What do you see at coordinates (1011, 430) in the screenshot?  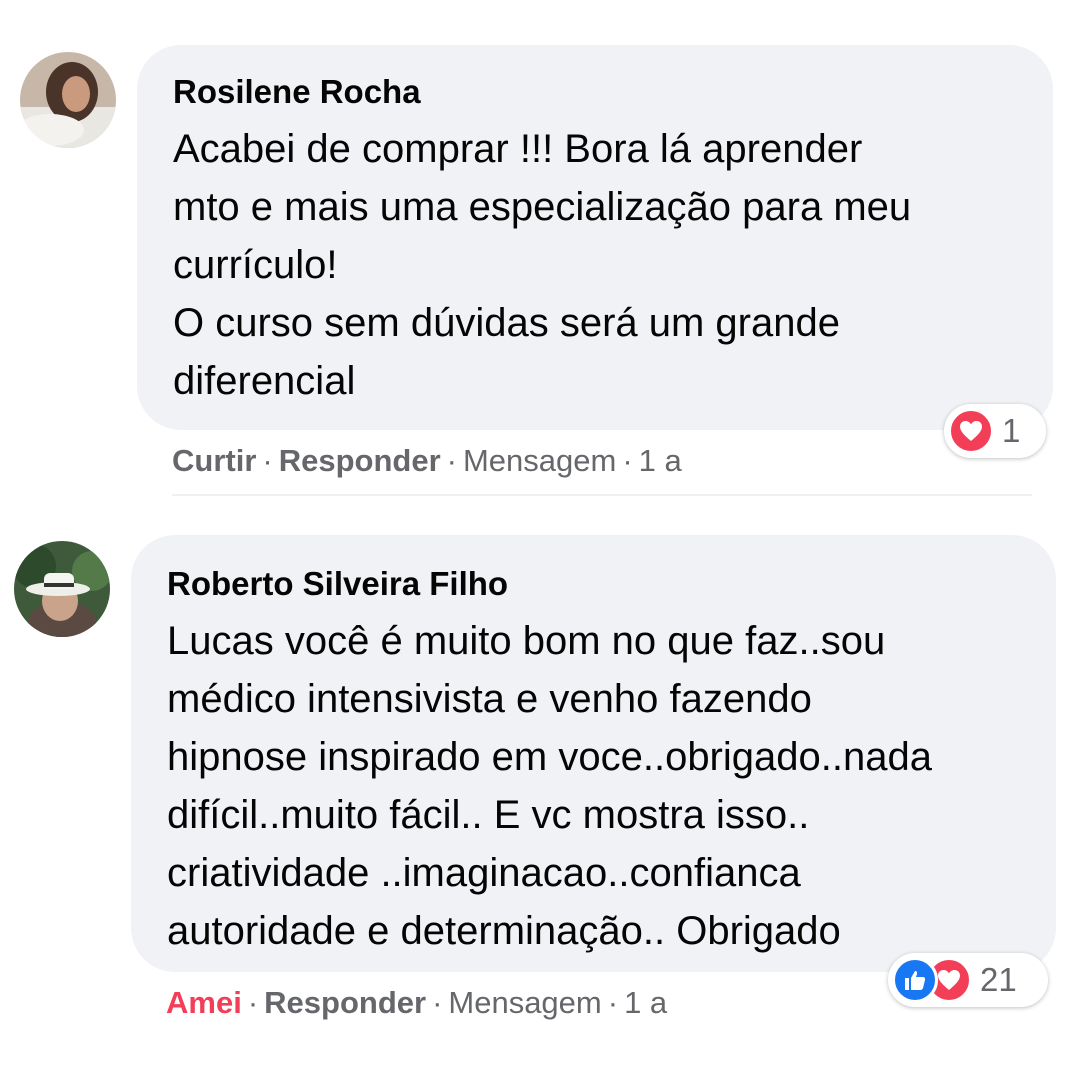 I see `reaction-count: 1` at bounding box center [1011, 430].